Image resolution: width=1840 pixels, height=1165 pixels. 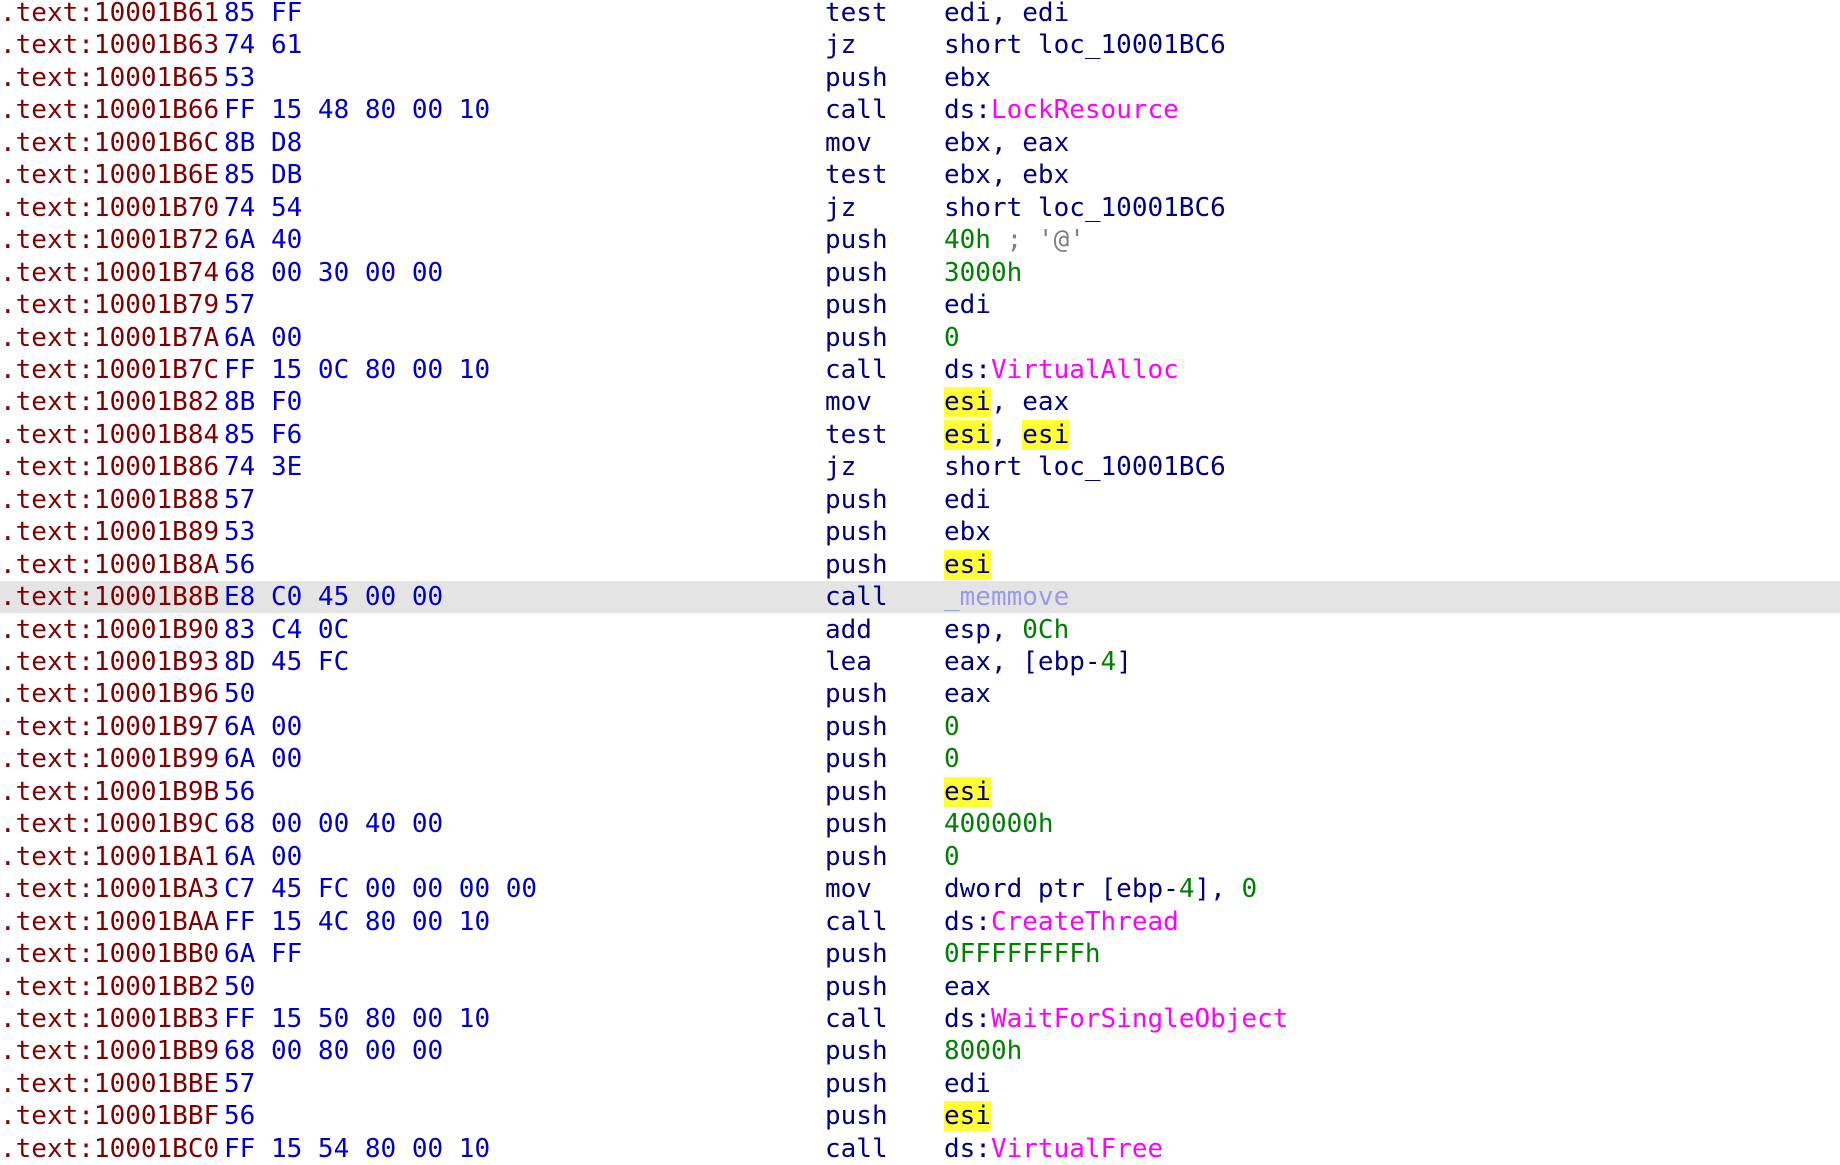 What do you see at coordinates (1085, 467) in the screenshot?
I see `operands: short loc_10001BC6` at bounding box center [1085, 467].